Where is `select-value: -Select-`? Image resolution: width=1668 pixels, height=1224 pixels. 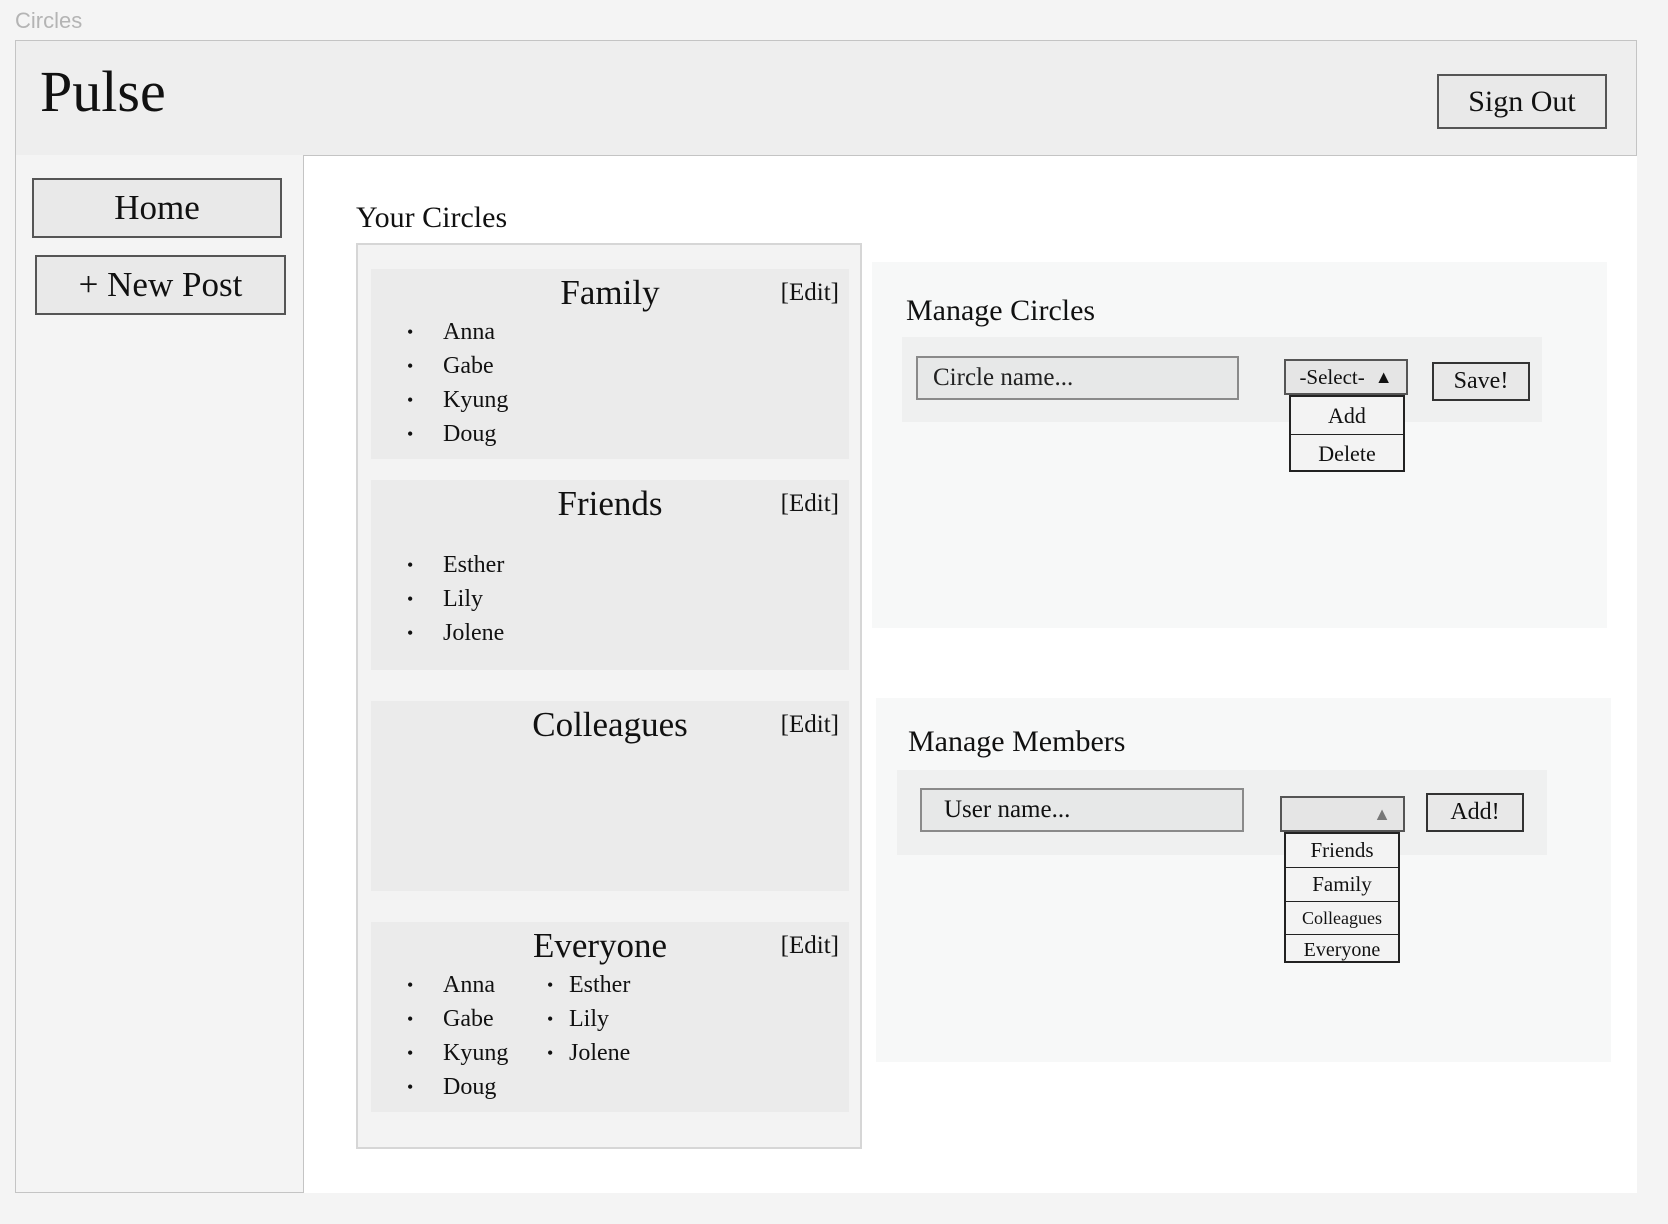 select-value: -Select- is located at coordinates (1332, 376).